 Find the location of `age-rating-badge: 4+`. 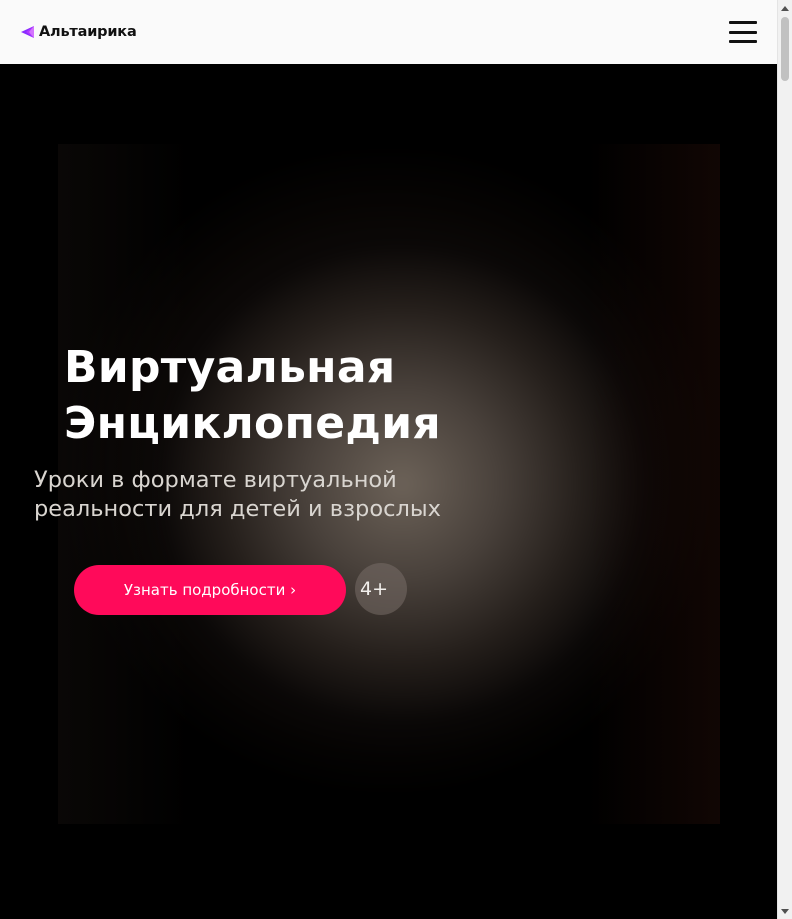

age-rating-badge: 4+ is located at coordinates (381, 589).